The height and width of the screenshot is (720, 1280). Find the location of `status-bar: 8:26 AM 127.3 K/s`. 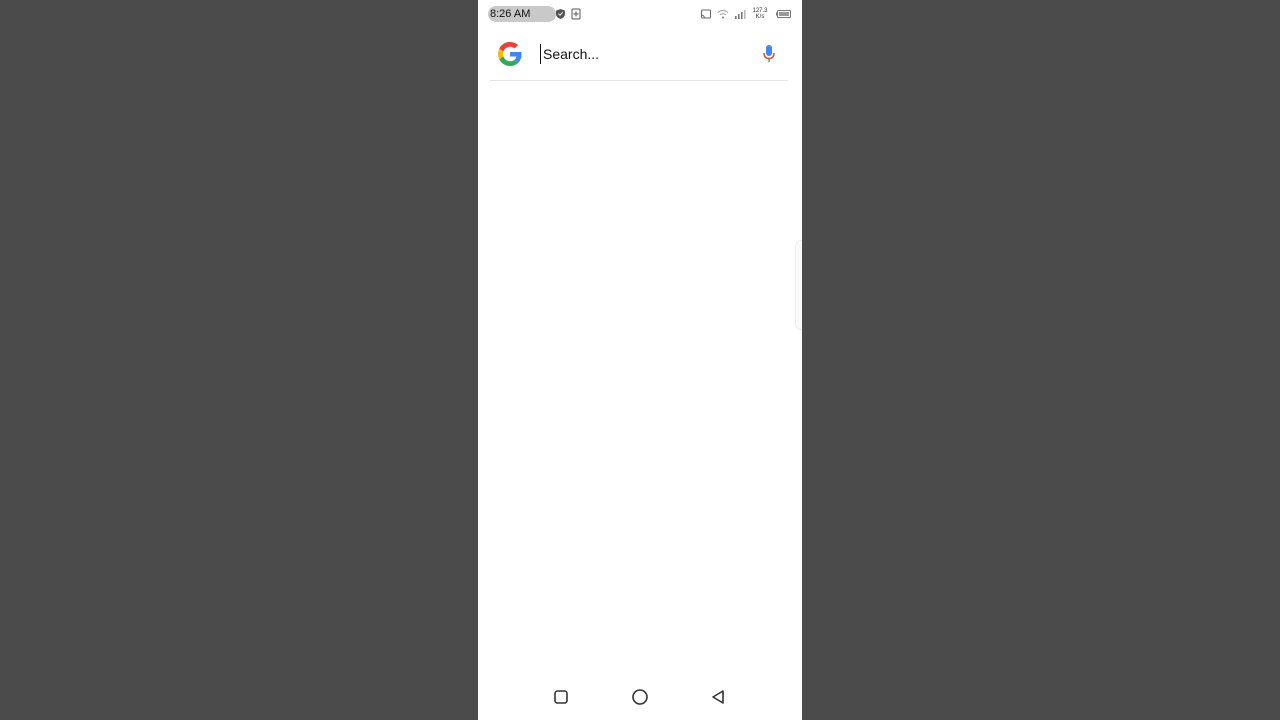

status-bar: 8:26 AM 127.3 K/s is located at coordinates (640, 14).